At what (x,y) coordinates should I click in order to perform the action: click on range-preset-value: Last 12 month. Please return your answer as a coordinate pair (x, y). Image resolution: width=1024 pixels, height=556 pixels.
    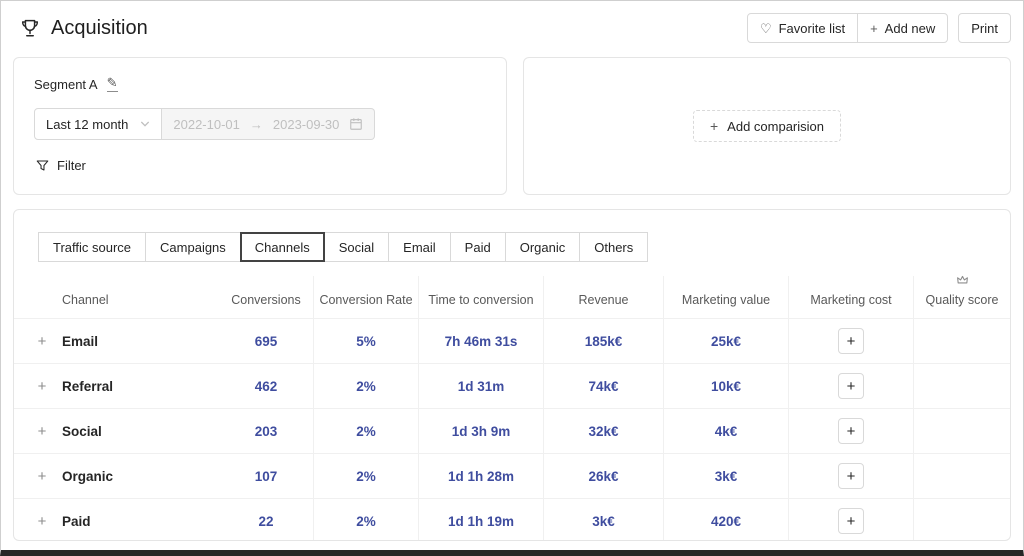
    Looking at the image, I should click on (87, 124).